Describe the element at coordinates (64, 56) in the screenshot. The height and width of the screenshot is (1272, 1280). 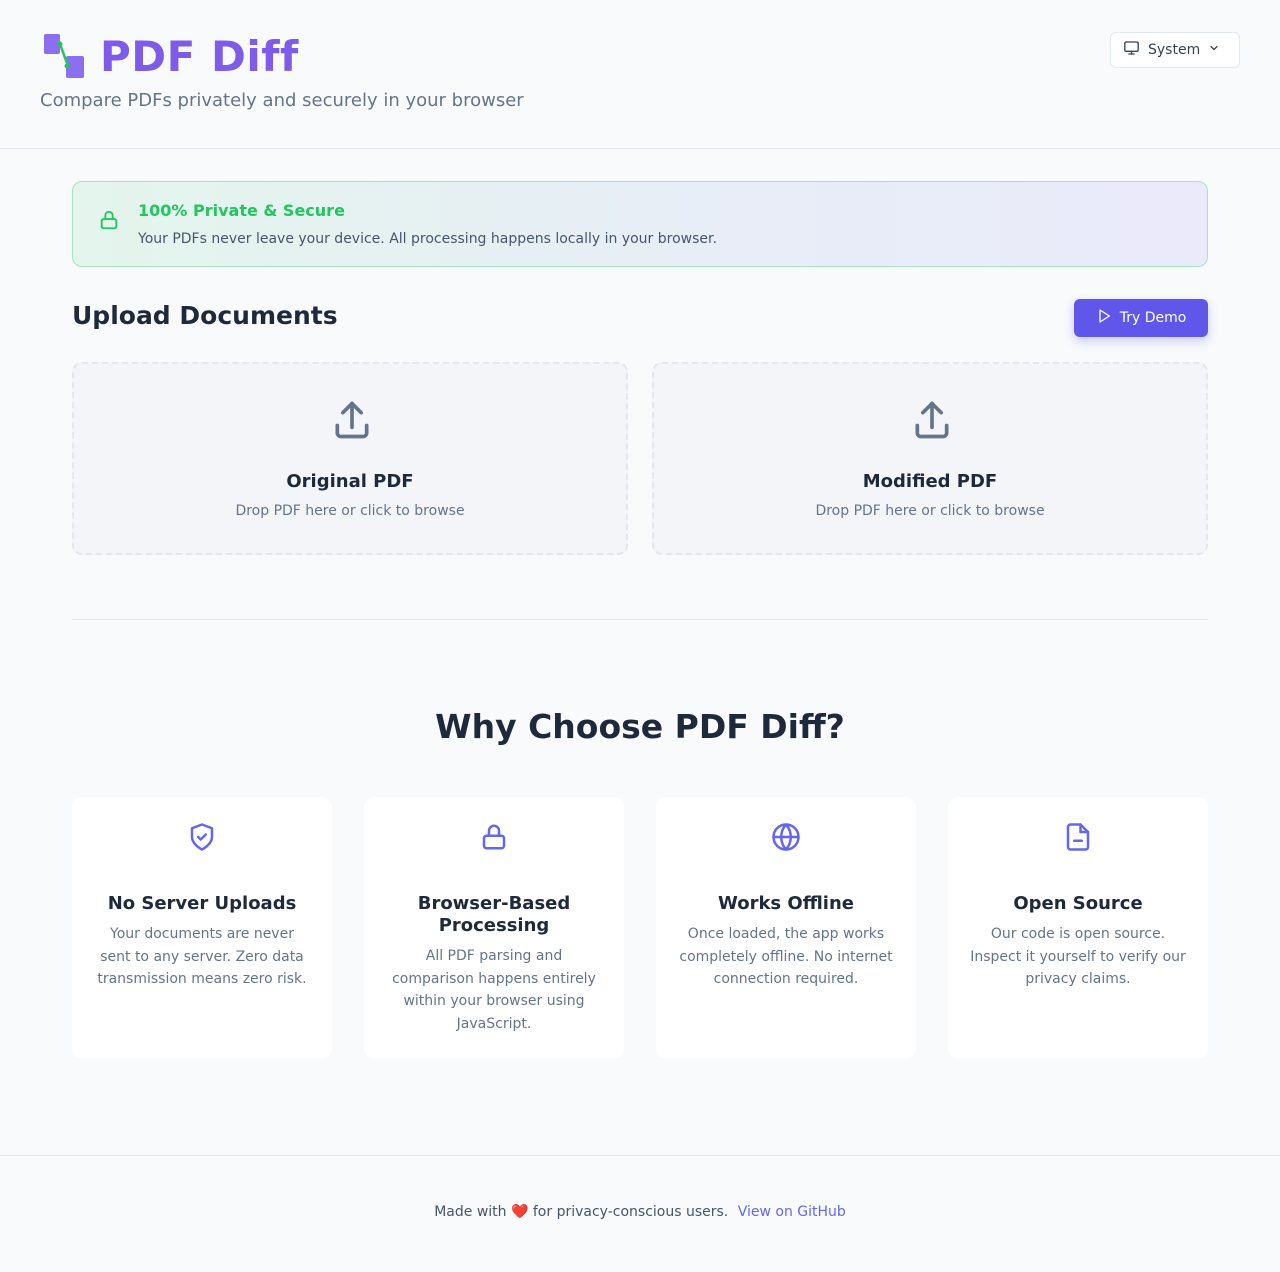
I see `pdf-diff-logo-icon` at that location.